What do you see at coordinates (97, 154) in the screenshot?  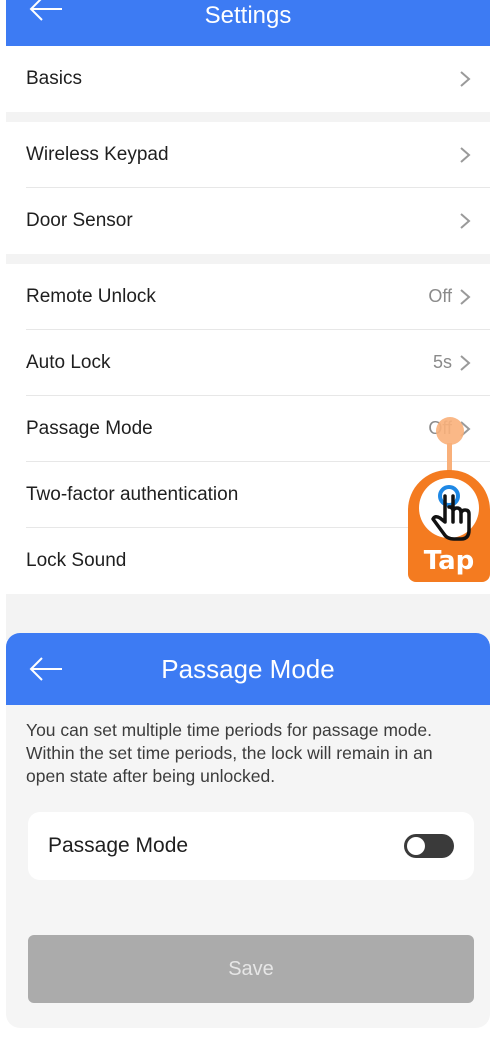 I see `row-label: Wireless Keypad` at bounding box center [97, 154].